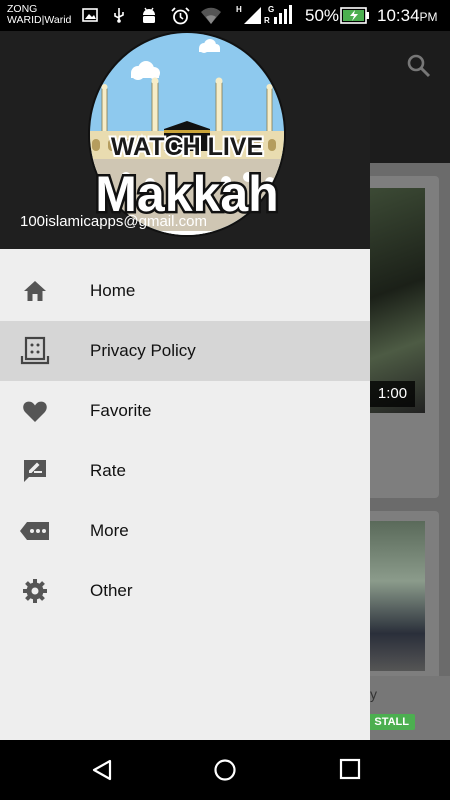 The height and width of the screenshot is (800, 450). What do you see at coordinates (113, 290) in the screenshot?
I see `drawer-item-label: Home` at bounding box center [113, 290].